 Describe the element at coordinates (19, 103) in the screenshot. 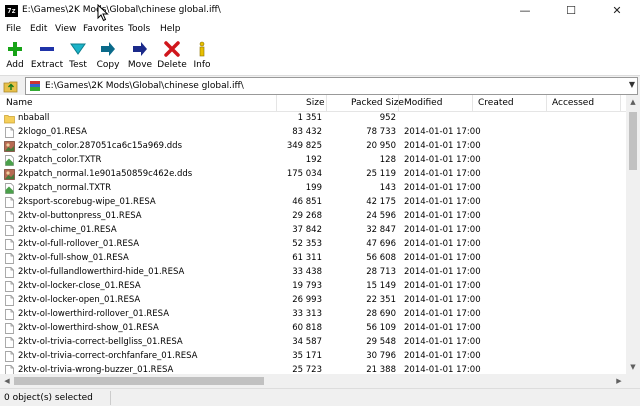

I see `column-name: Name` at that location.